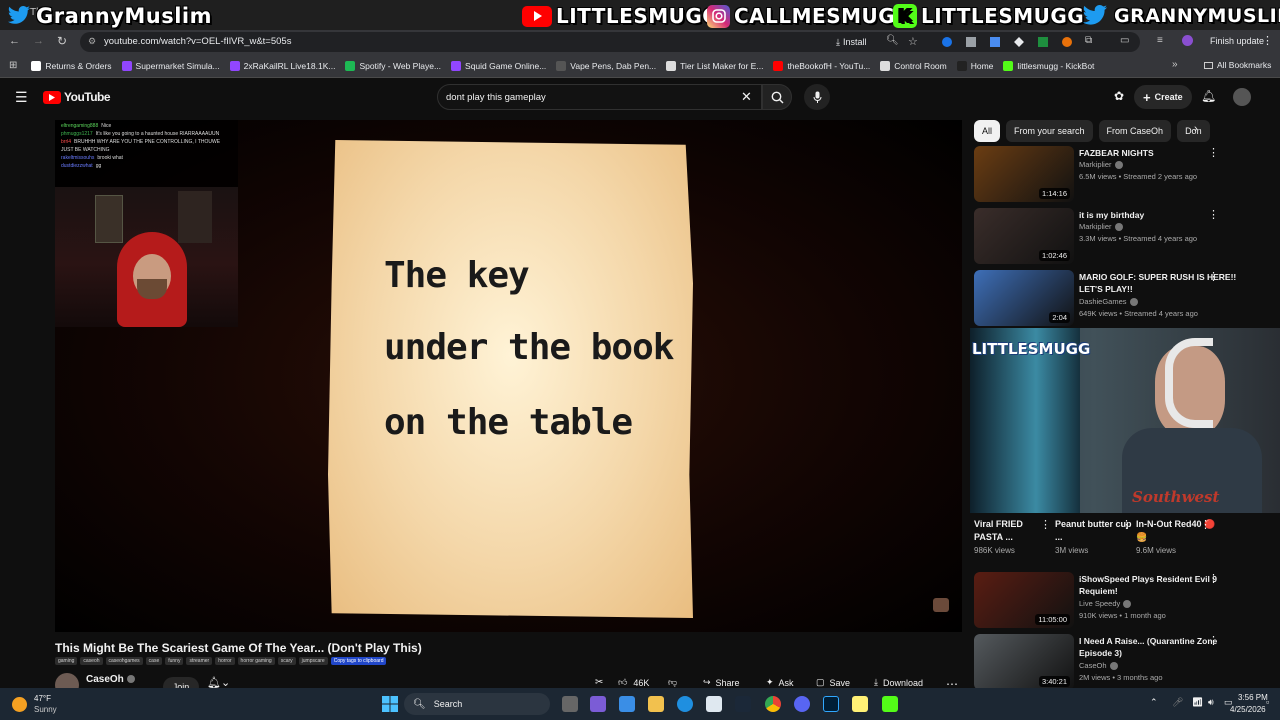 This screenshot has width=1280, height=720. Describe the element at coordinates (38, 41) in the screenshot. I see `forward-icon: →` at that location.